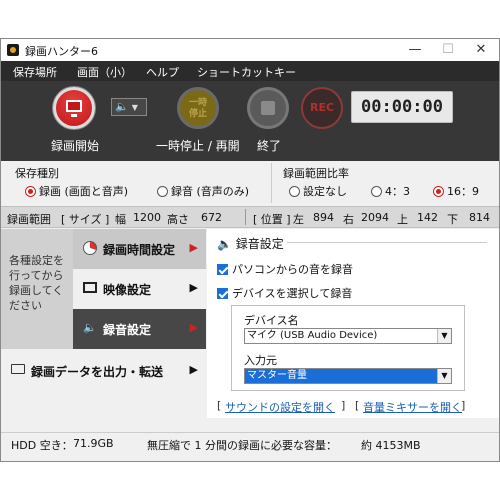  Describe the element at coordinates (198, 146) in the screenshot. I see `pause-label: 一時停止 / 再開` at that location.